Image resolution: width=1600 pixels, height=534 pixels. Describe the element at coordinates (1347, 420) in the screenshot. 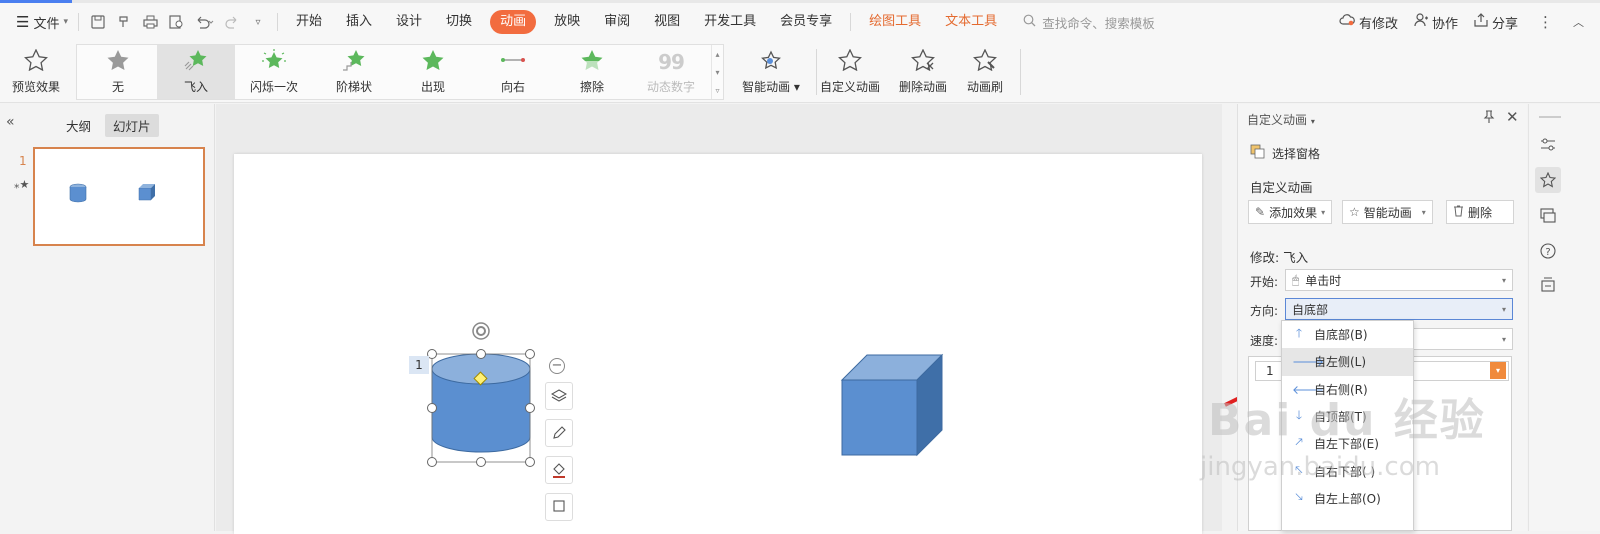

I see `watermark-logo: Bai du 经验` at that location.